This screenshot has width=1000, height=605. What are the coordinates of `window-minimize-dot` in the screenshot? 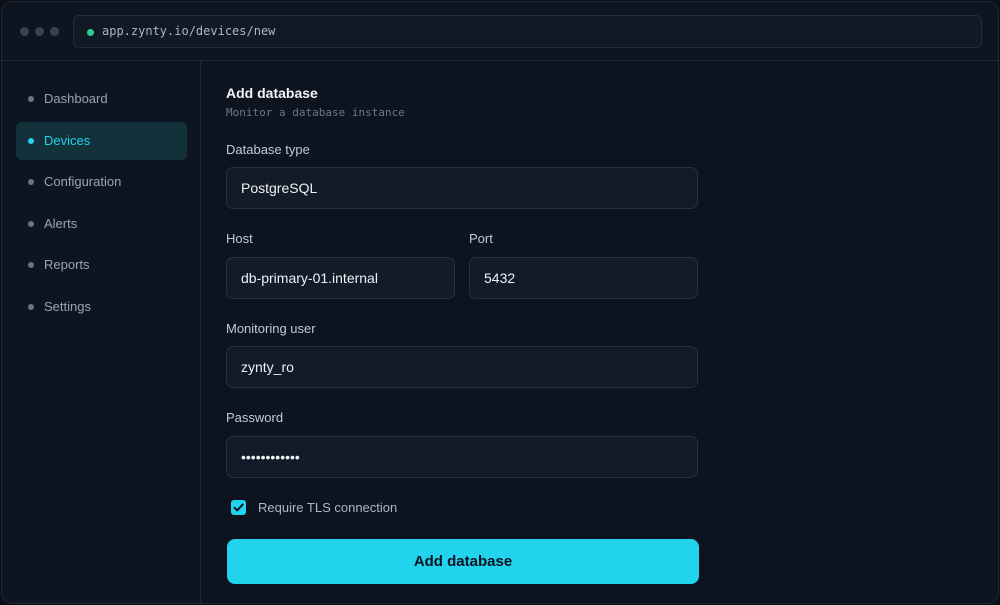 It's located at (39, 31).